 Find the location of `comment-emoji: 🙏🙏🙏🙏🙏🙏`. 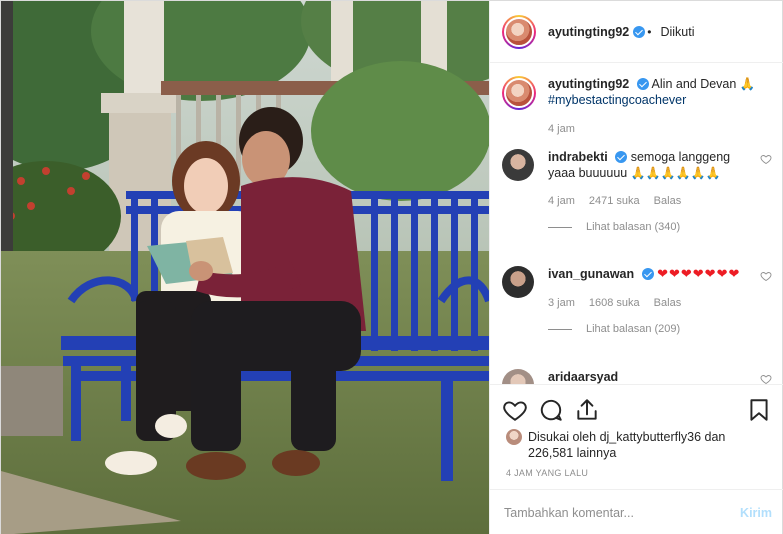

comment-emoji: 🙏🙏🙏🙏🙏🙏 is located at coordinates (675, 173).